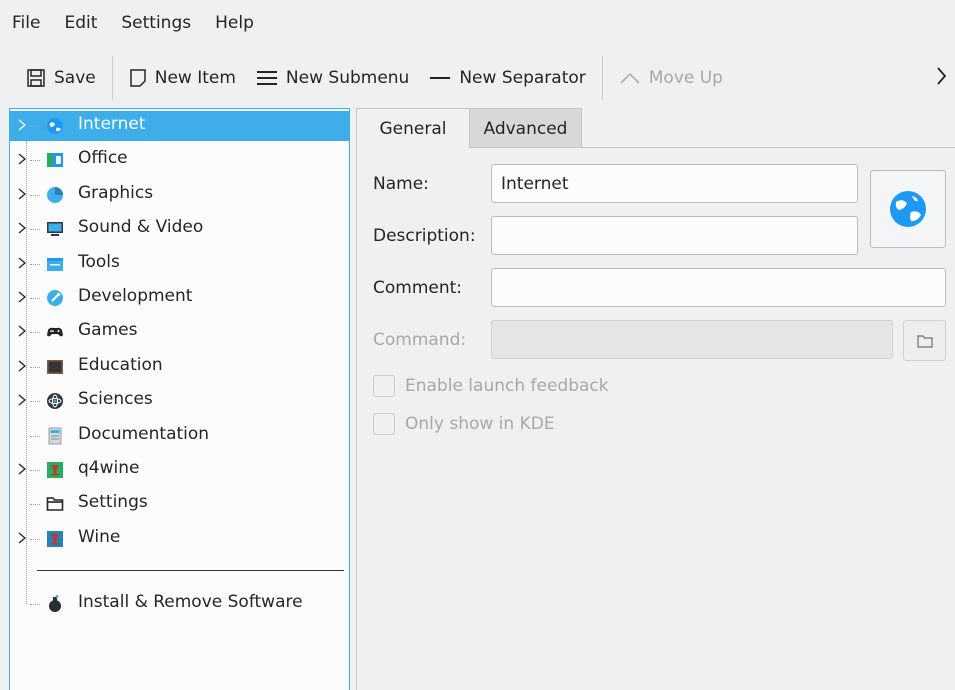 This screenshot has height=690, width=955. I want to click on move-up-button: Move Up, so click(671, 78).